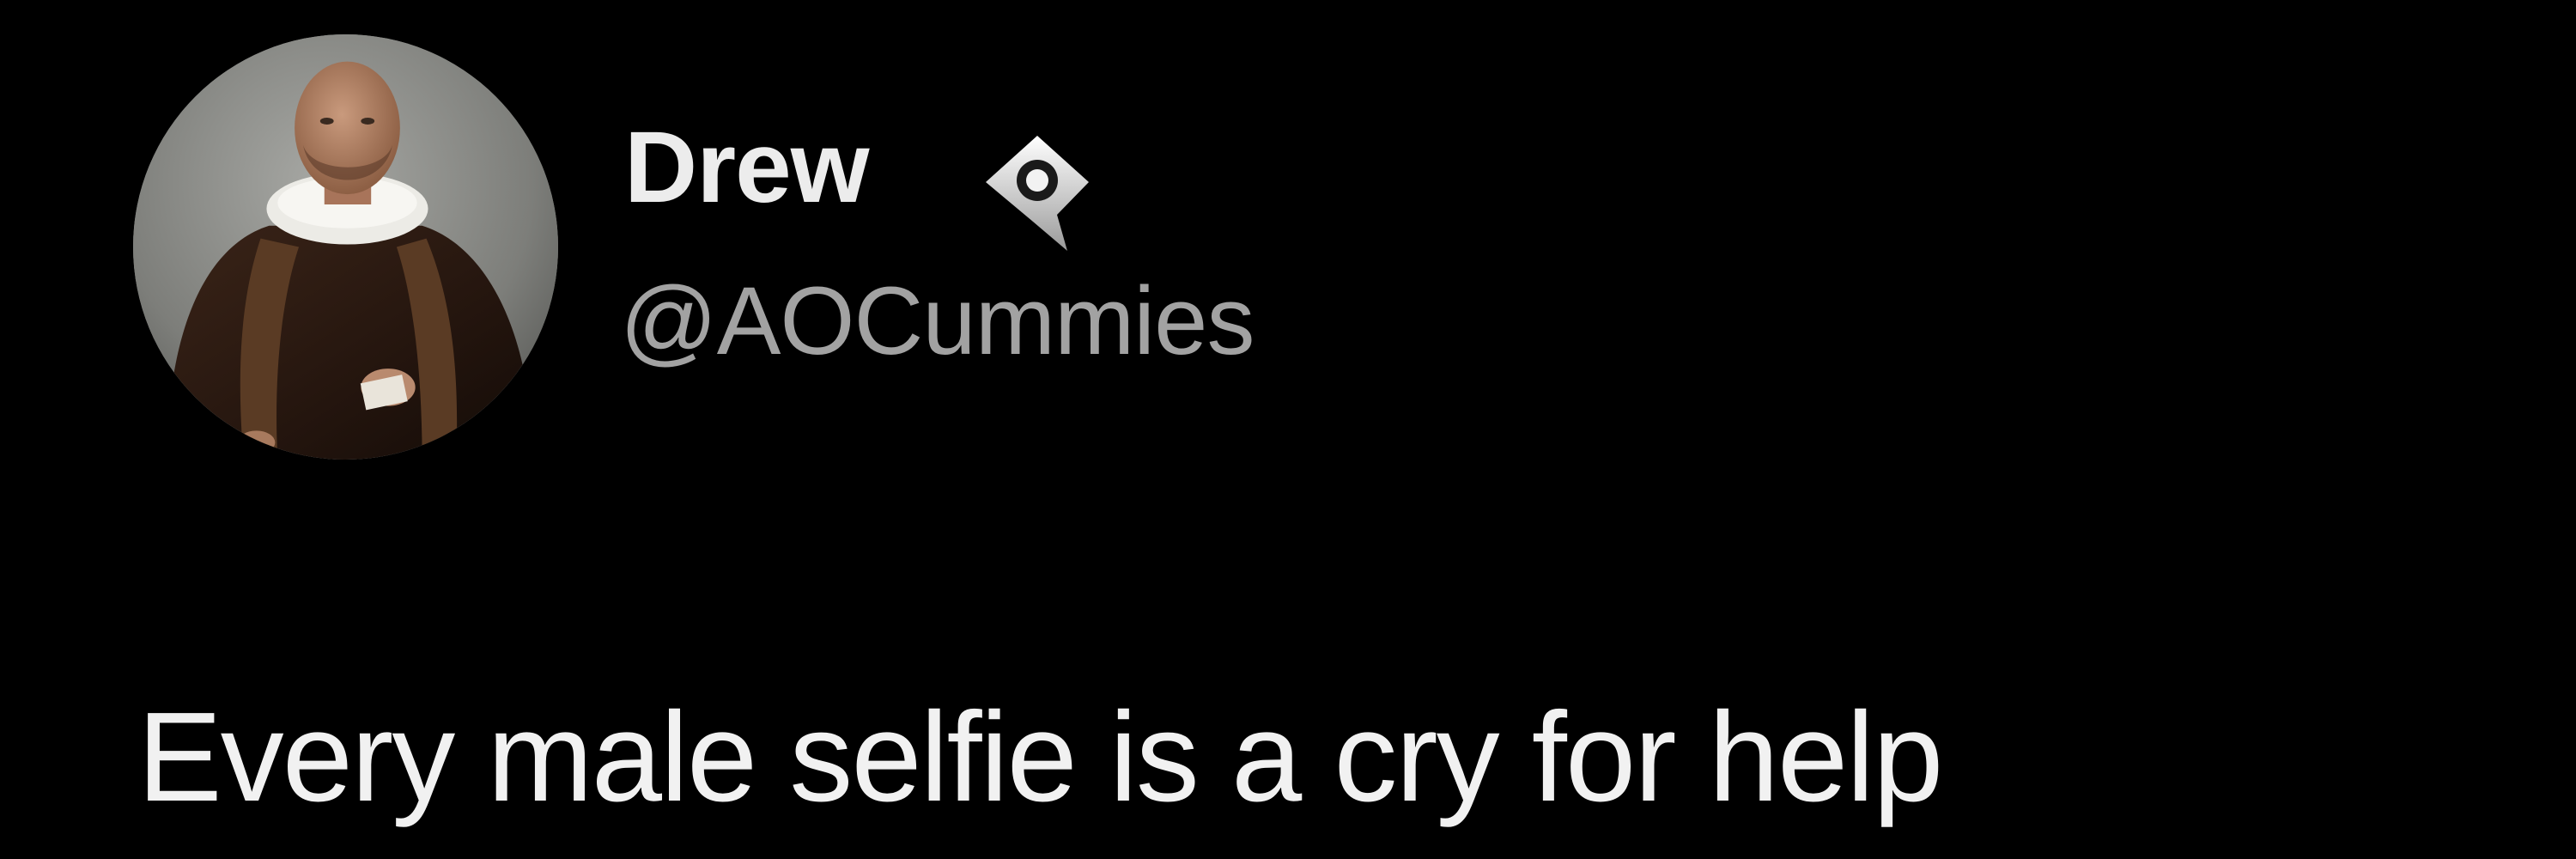  I want to click on portrait-image, so click(345, 247).